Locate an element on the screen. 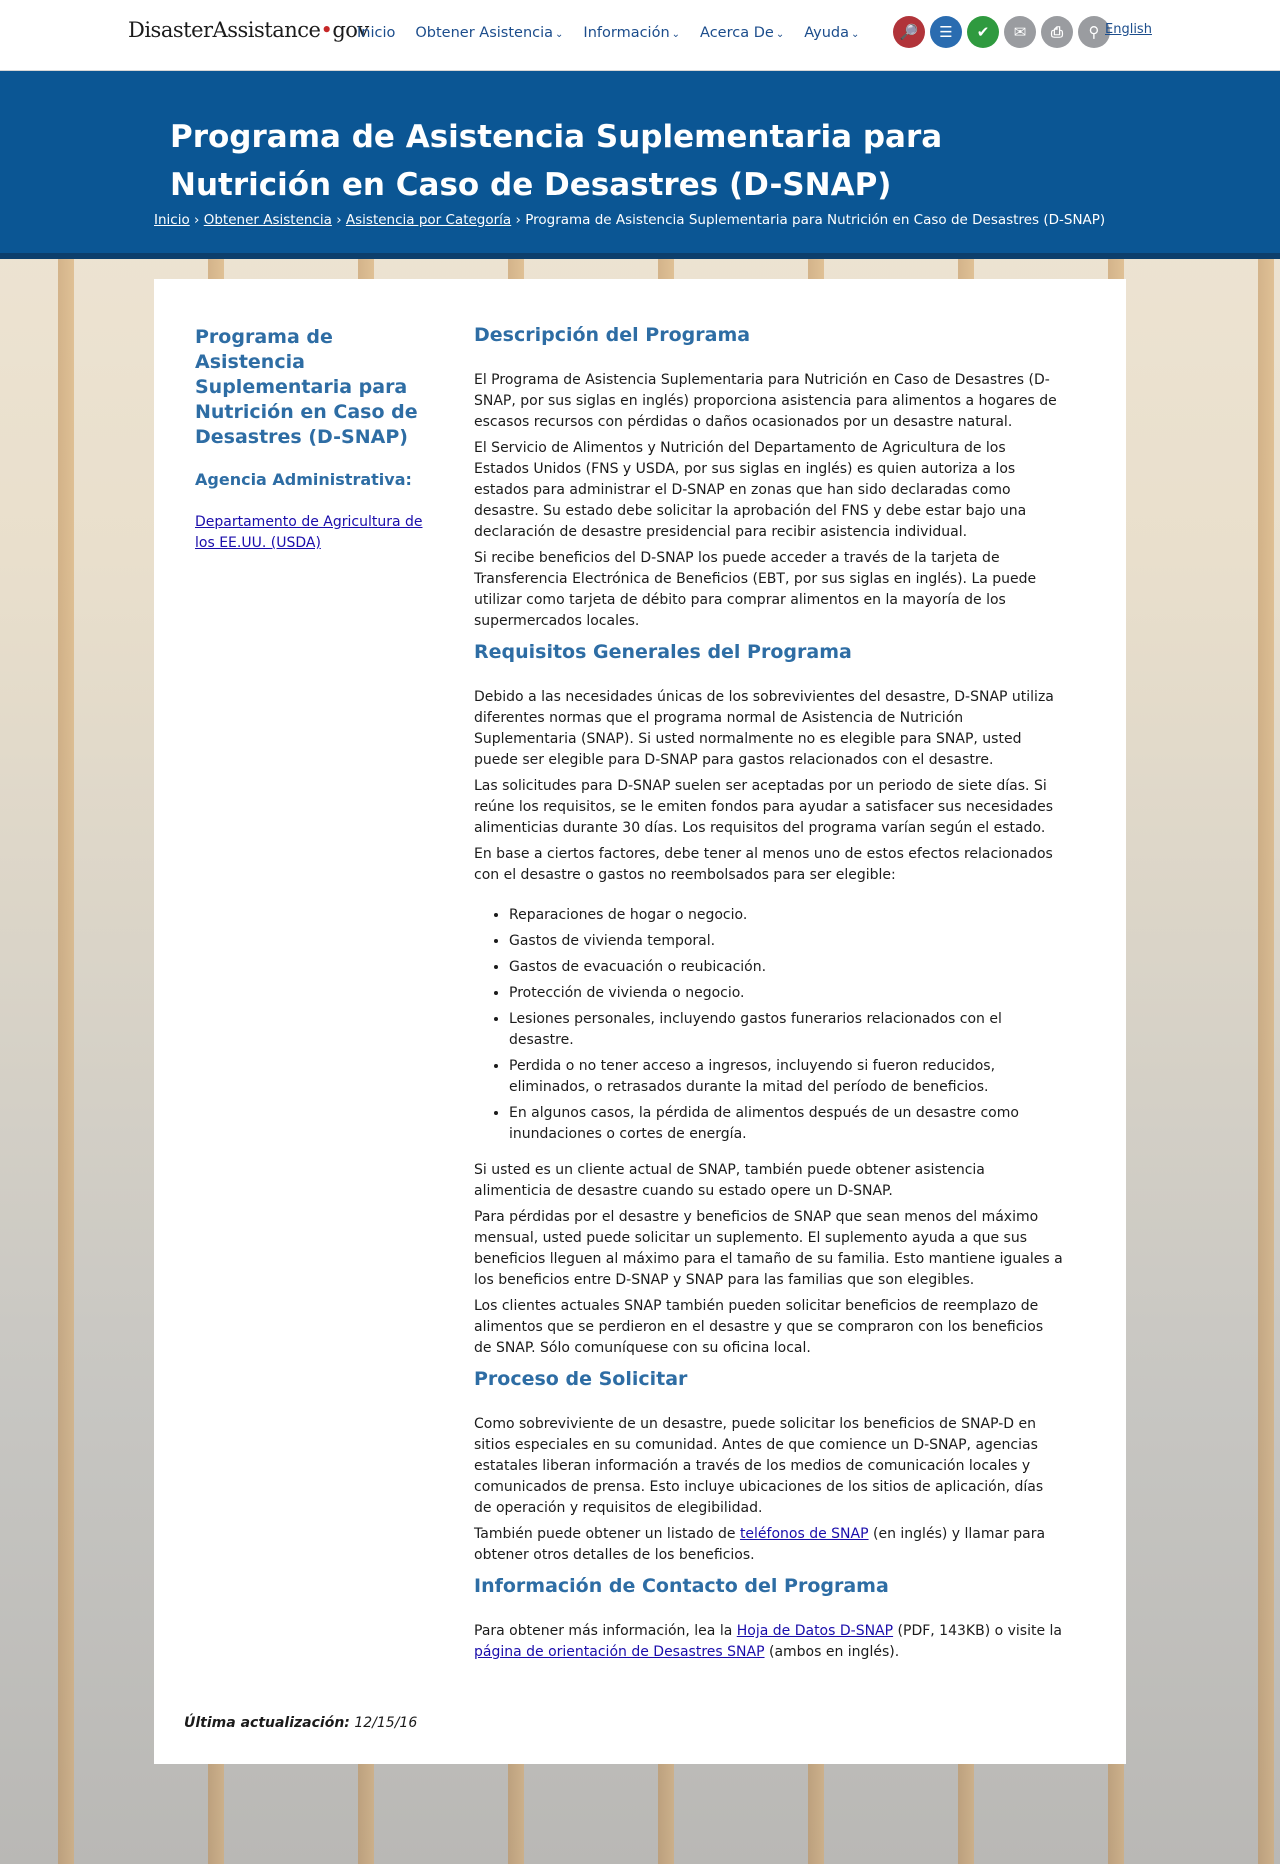  list-item: Gastos de vivienda temporal. is located at coordinates (786, 941).